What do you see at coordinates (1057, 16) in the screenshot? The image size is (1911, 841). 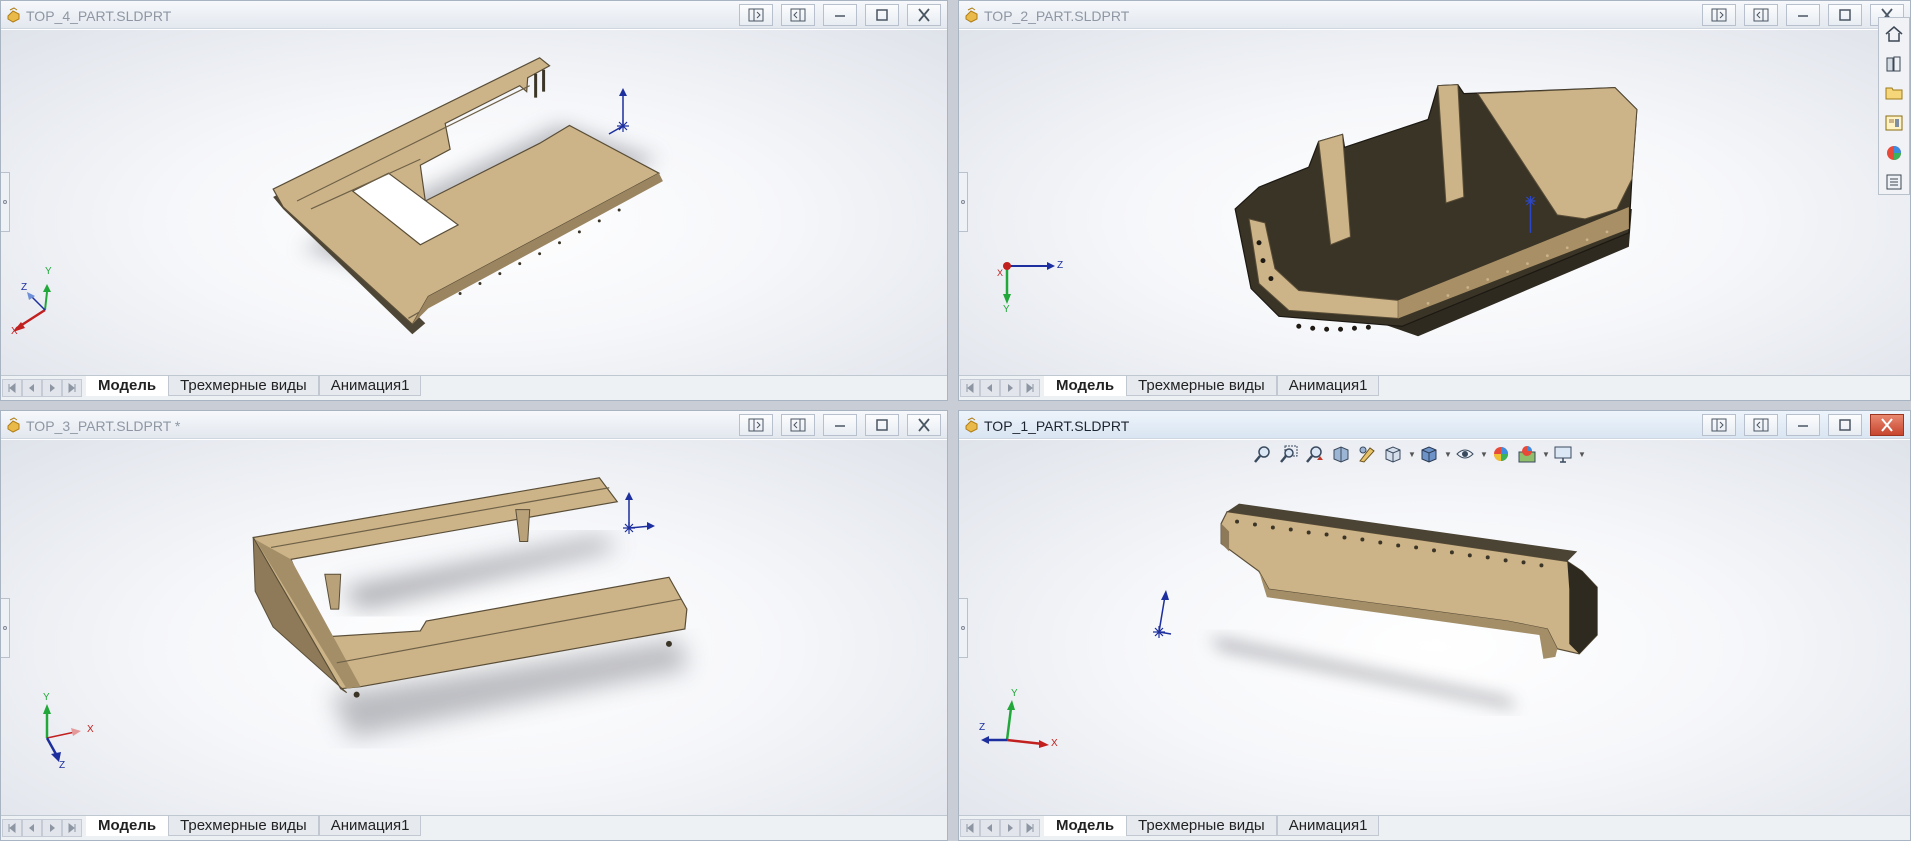 I see `window-title: TOP_2_PART.SLDPRT` at bounding box center [1057, 16].